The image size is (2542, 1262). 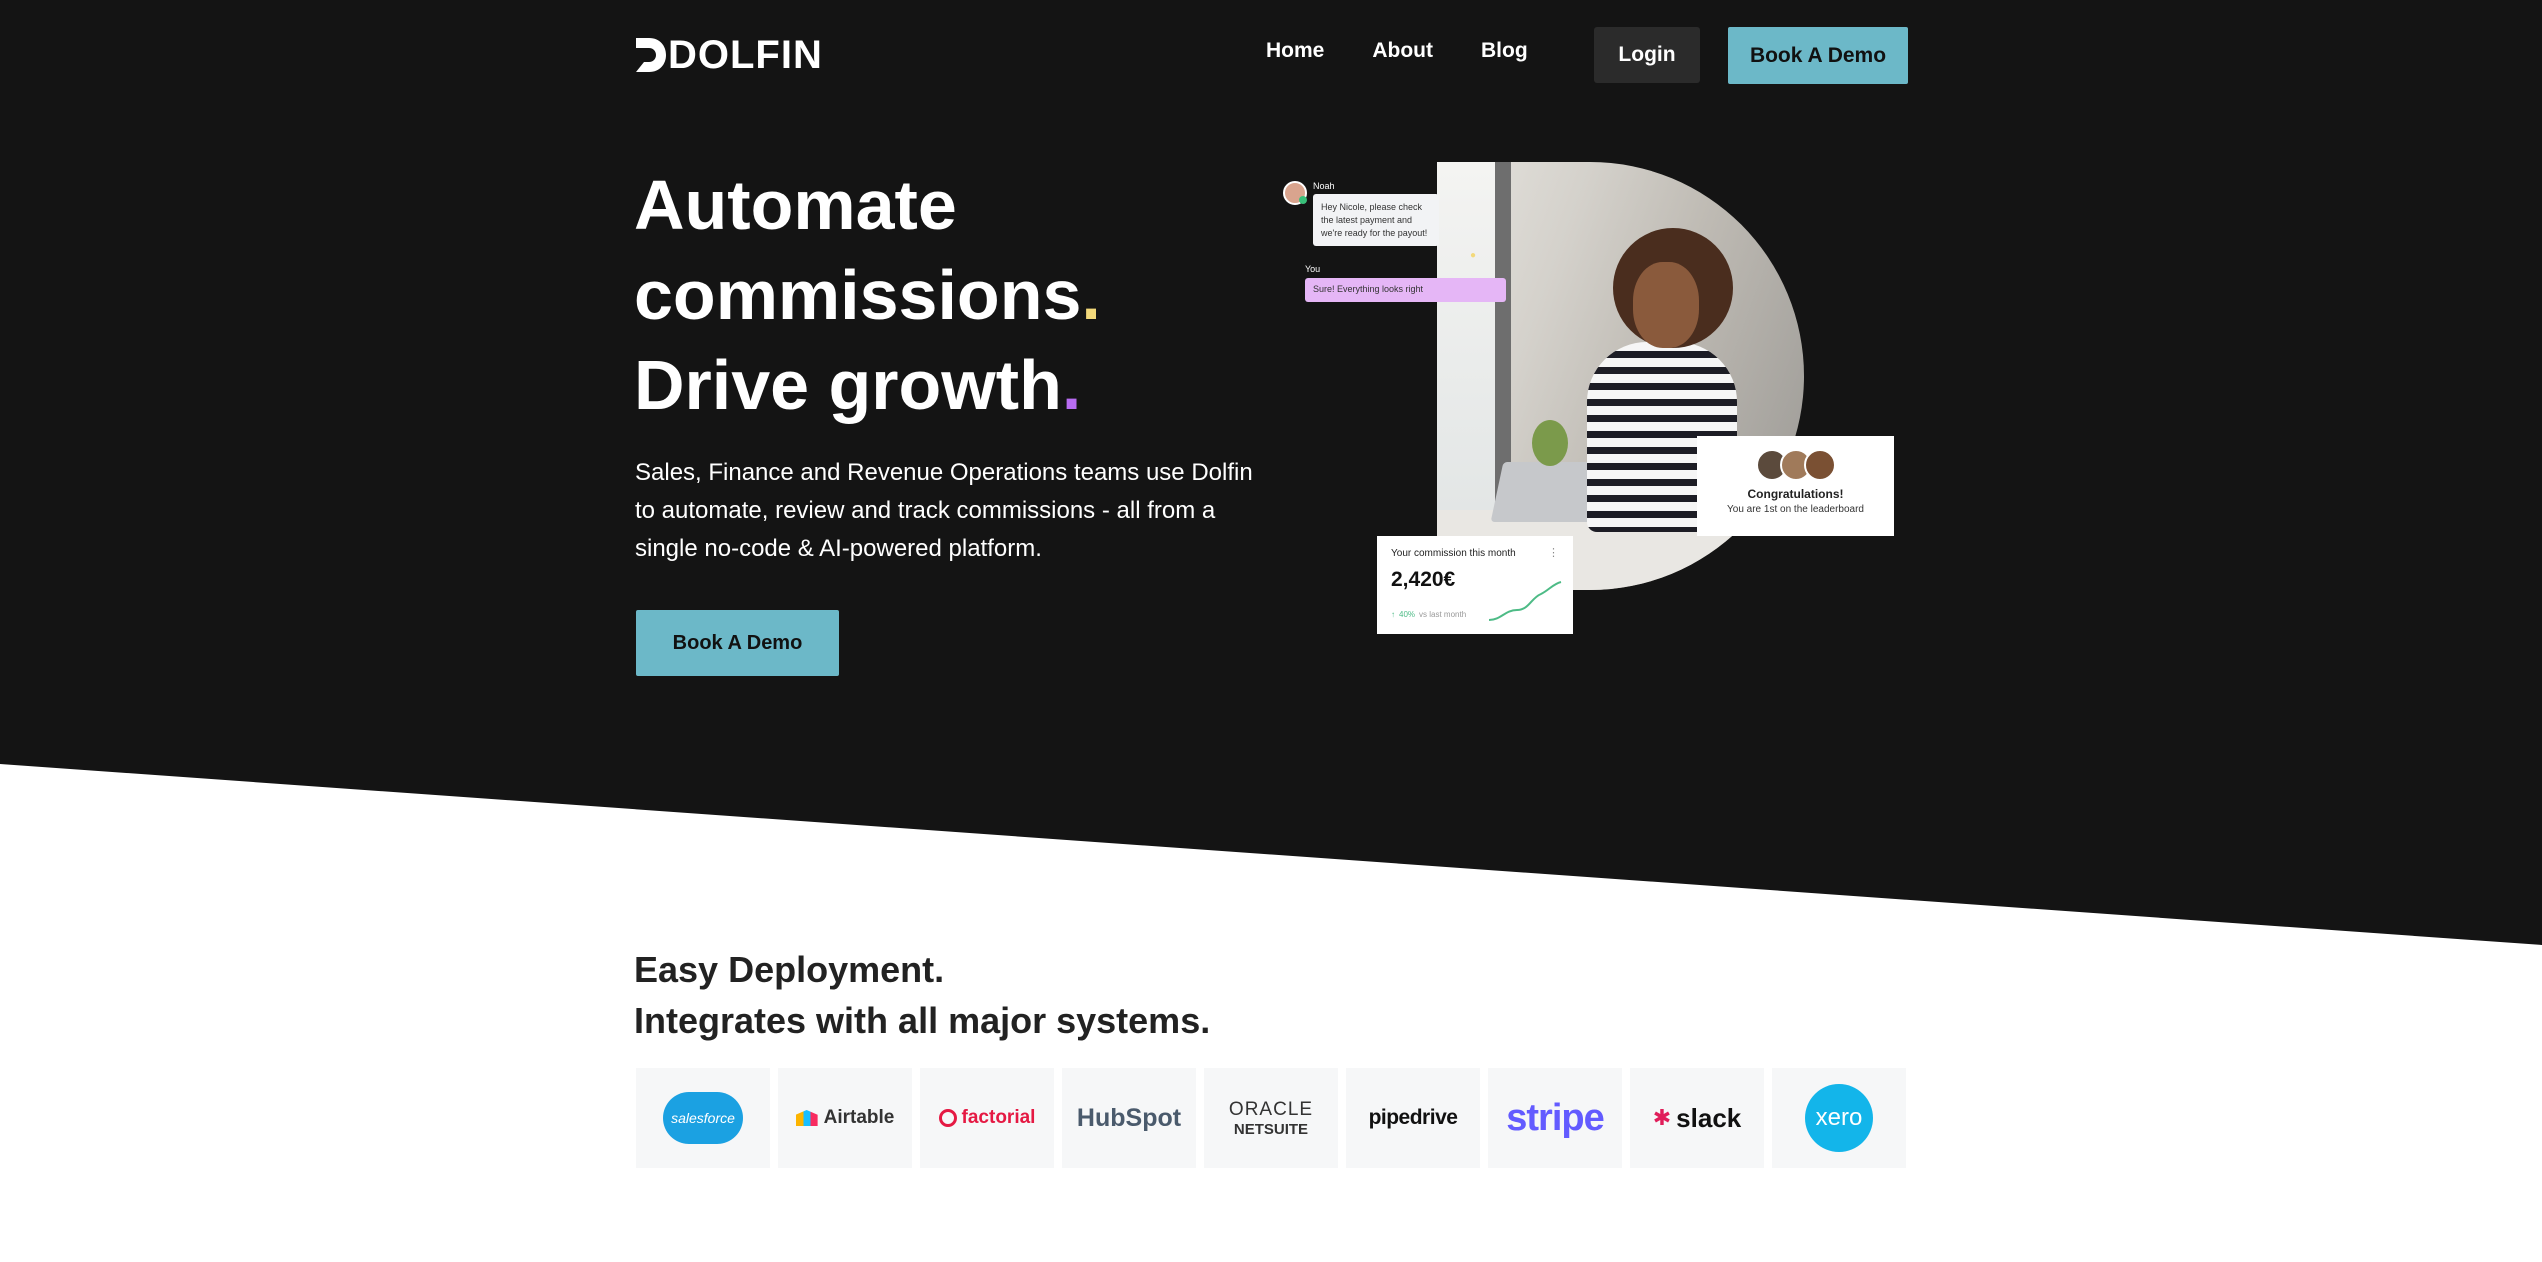 I want to click on airtable-icon, so click(x=806, y=1118).